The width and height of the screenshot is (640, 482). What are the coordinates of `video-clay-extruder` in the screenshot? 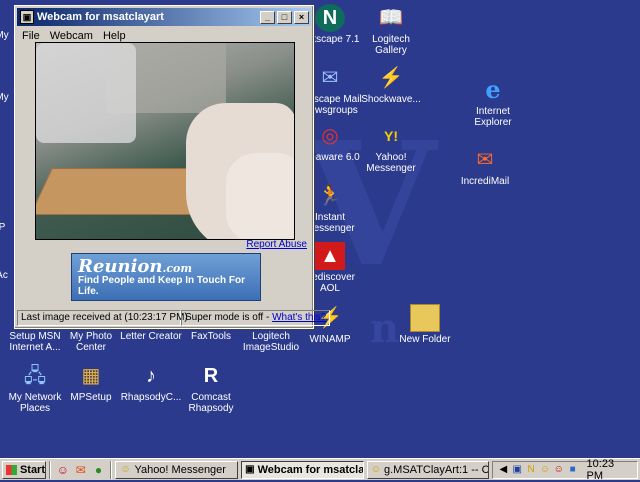 It's located at (86, 93).